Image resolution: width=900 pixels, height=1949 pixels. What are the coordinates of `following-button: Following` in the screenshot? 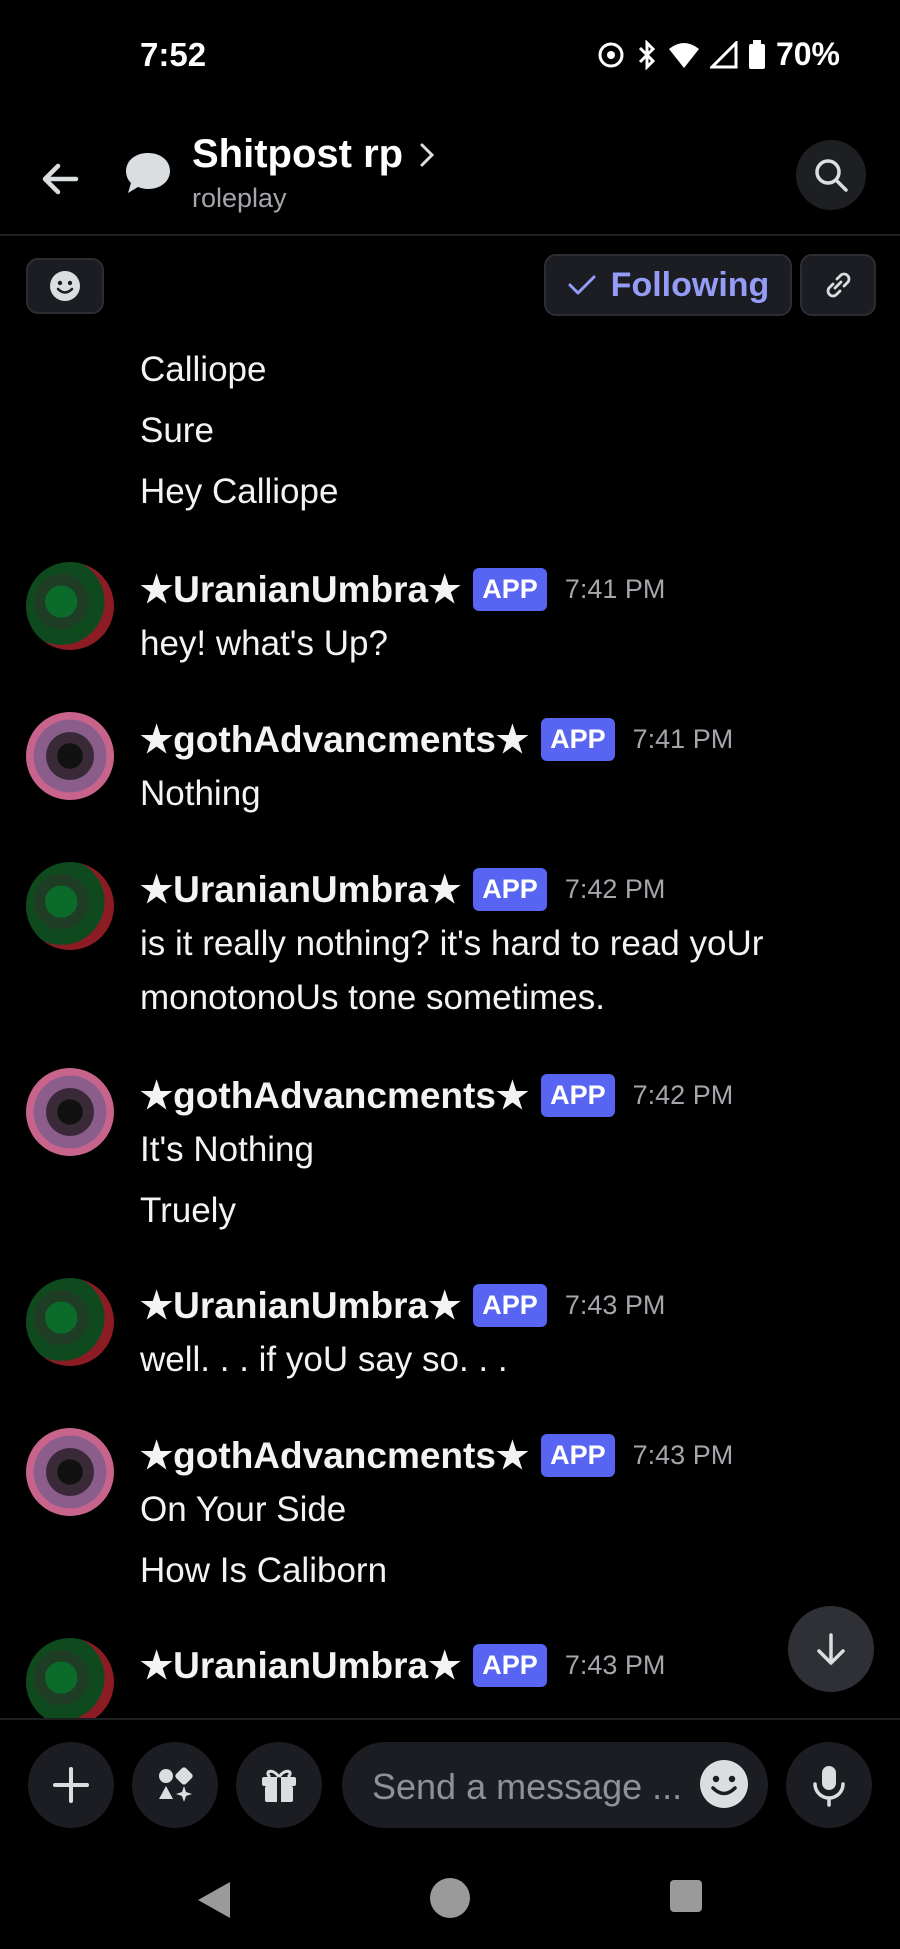 It's located at (668, 285).